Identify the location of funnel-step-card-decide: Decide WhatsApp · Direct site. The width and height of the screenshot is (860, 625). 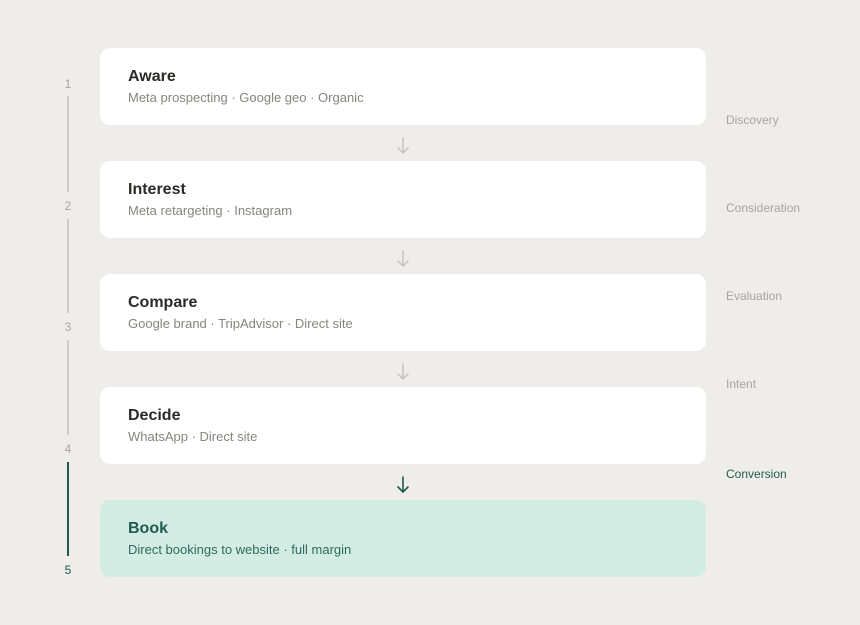
(403, 425).